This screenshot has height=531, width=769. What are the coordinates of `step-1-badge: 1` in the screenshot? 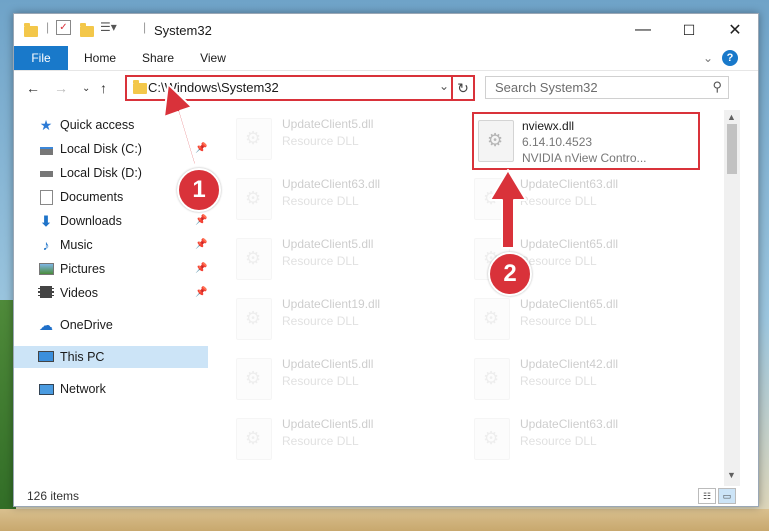 It's located at (199, 190).